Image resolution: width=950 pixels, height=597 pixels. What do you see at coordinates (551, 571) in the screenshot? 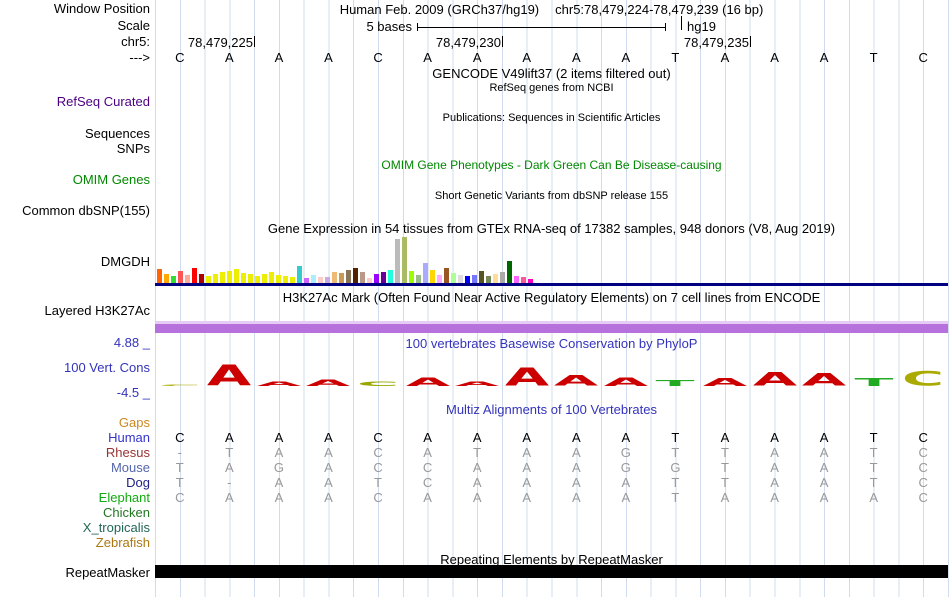
I see `repeatmasker-bar` at bounding box center [551, 571].